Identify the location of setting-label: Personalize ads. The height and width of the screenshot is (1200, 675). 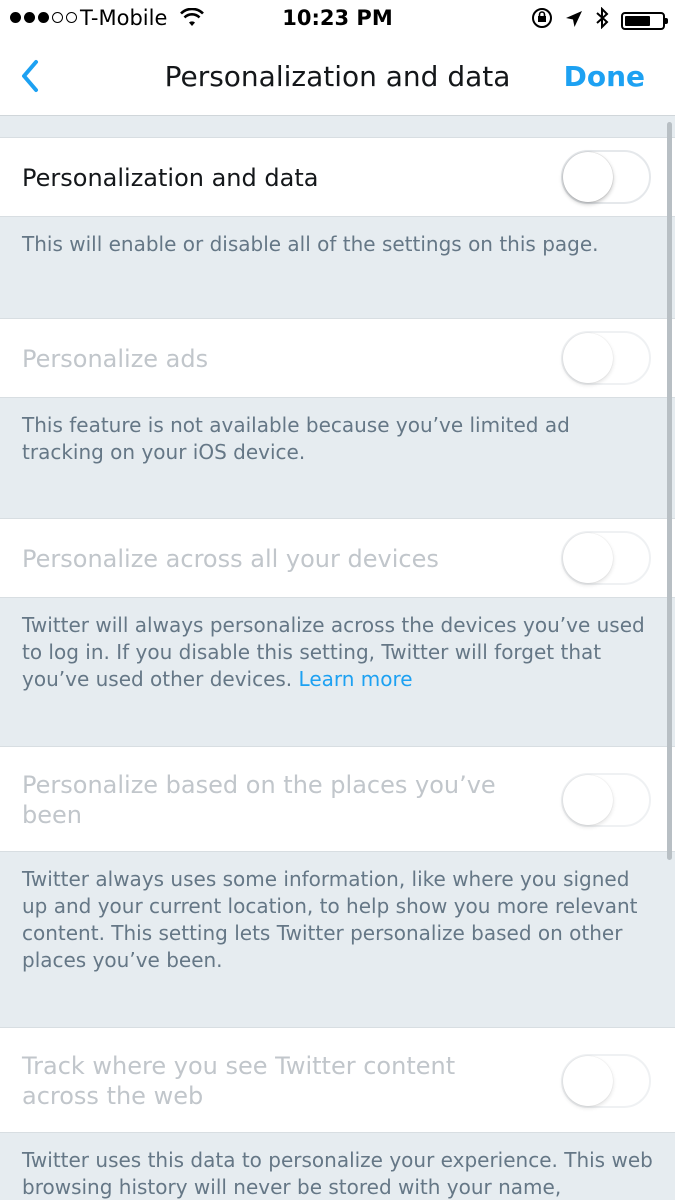
(115, 359).